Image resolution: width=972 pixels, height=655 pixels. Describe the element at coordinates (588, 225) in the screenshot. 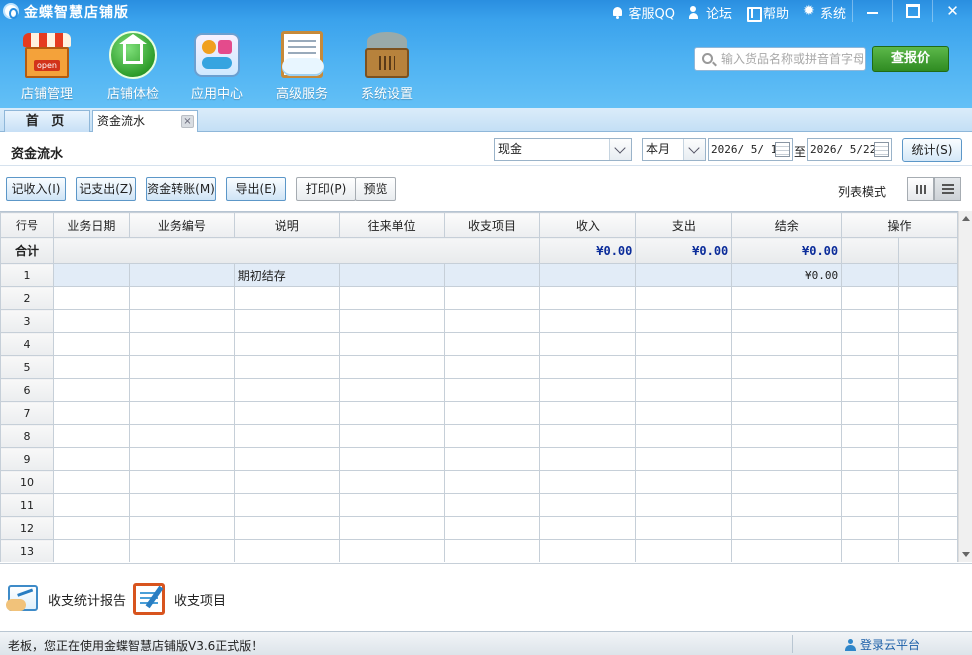

I see `col-header-income: 收入` at that location.